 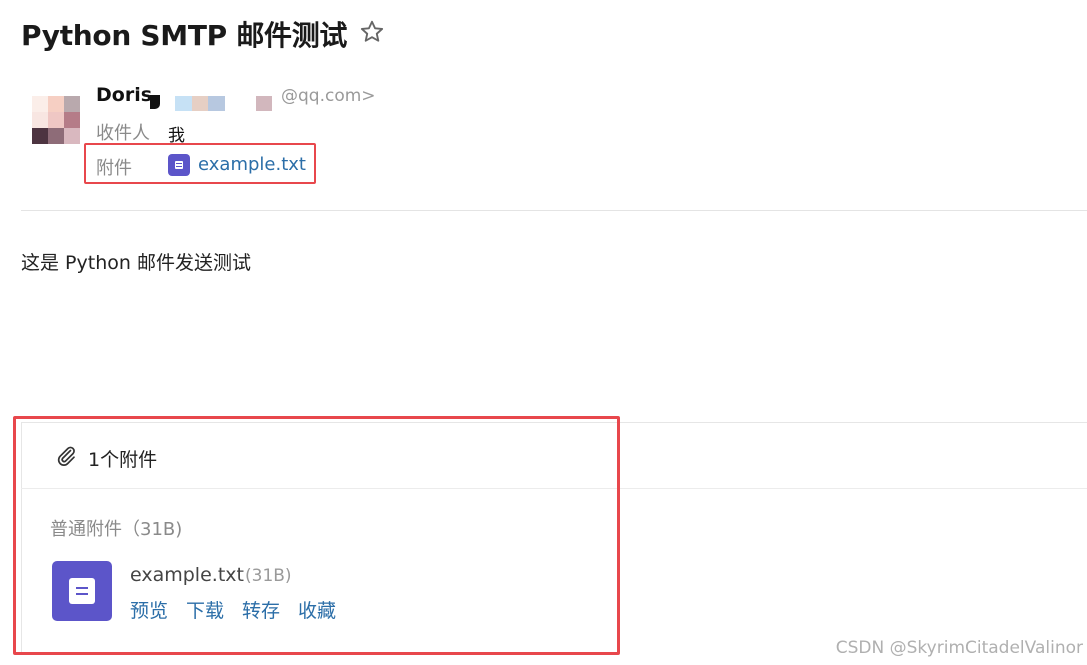 What do you see at coordinates (114, 168) in the screenshot?
I see `attachment-label: 附件` at bounding box center [114, 168].